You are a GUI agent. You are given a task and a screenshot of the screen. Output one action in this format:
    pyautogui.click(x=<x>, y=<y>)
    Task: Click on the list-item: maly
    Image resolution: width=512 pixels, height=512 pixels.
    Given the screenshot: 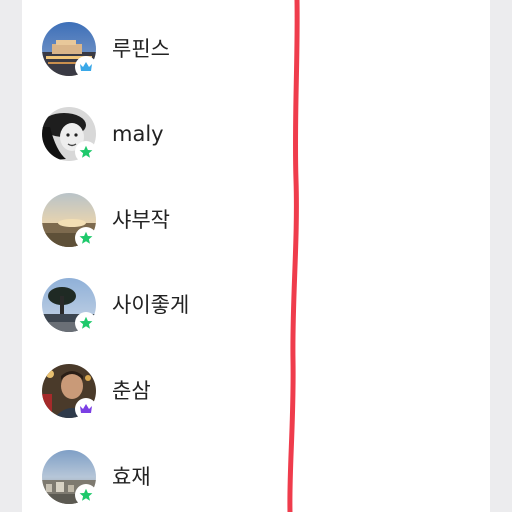 What is the action you would take?
    pyautogui.click(x=152, y=135)
    